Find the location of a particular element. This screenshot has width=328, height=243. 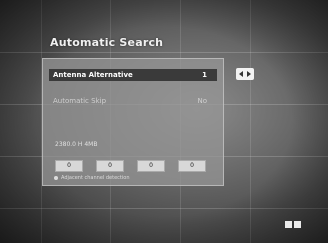

menu-row-antenna-alternative: Antenna Alternative 1 is located at coordinates (133, 75).